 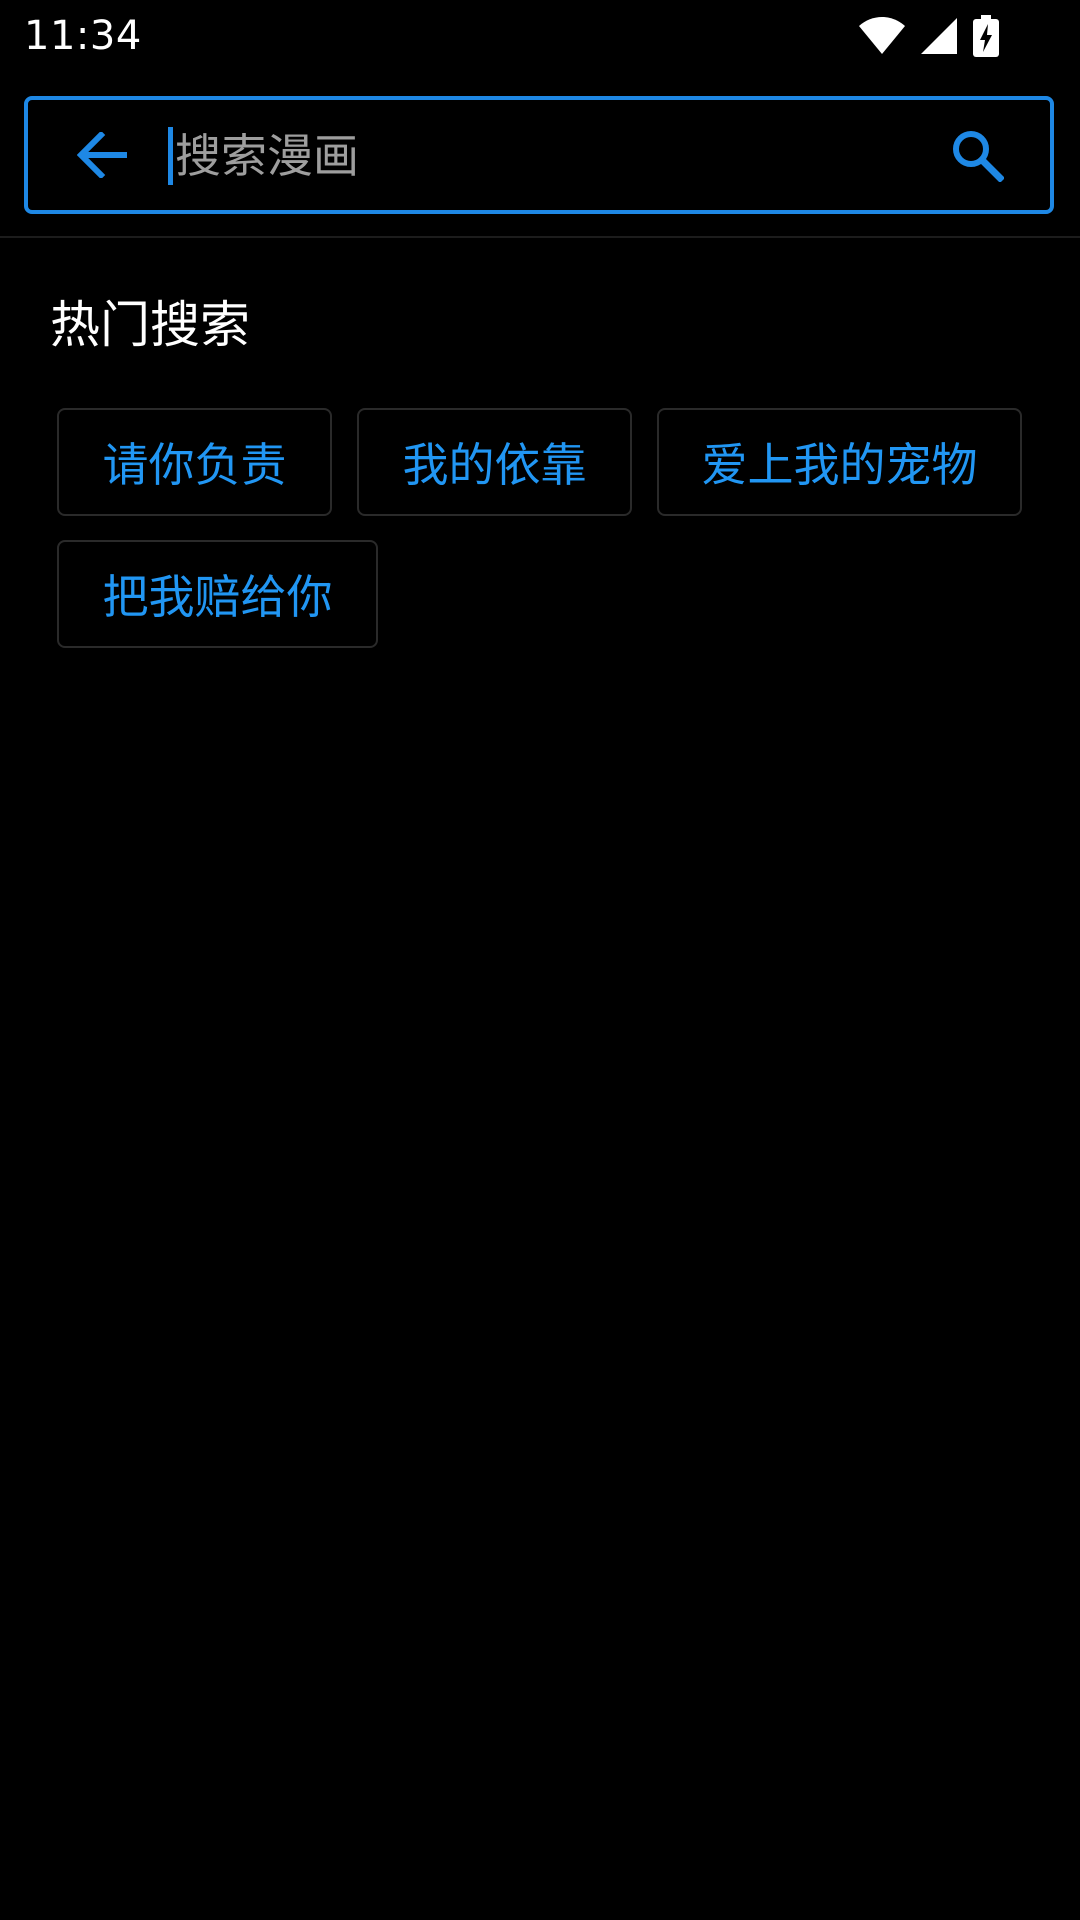 I want to click on search-button, so click(x=977, y=157).